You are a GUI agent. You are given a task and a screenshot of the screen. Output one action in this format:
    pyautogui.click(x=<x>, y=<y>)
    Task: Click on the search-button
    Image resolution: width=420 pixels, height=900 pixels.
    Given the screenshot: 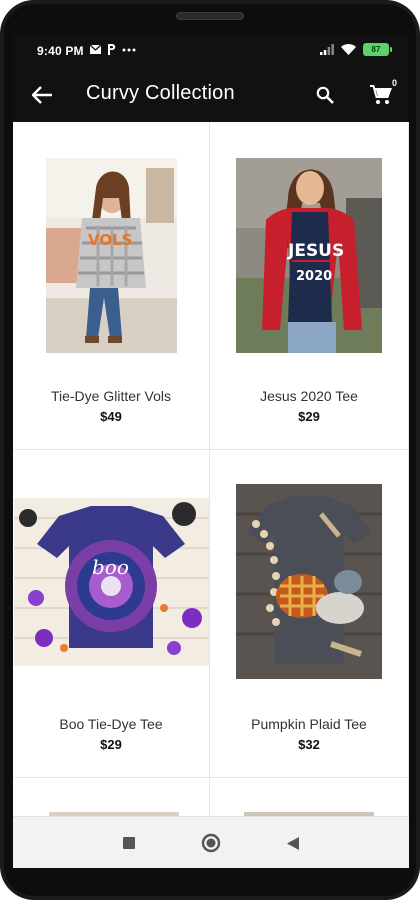 What is the action you would take?
    pyautogui.click(x=325, y=95)
    